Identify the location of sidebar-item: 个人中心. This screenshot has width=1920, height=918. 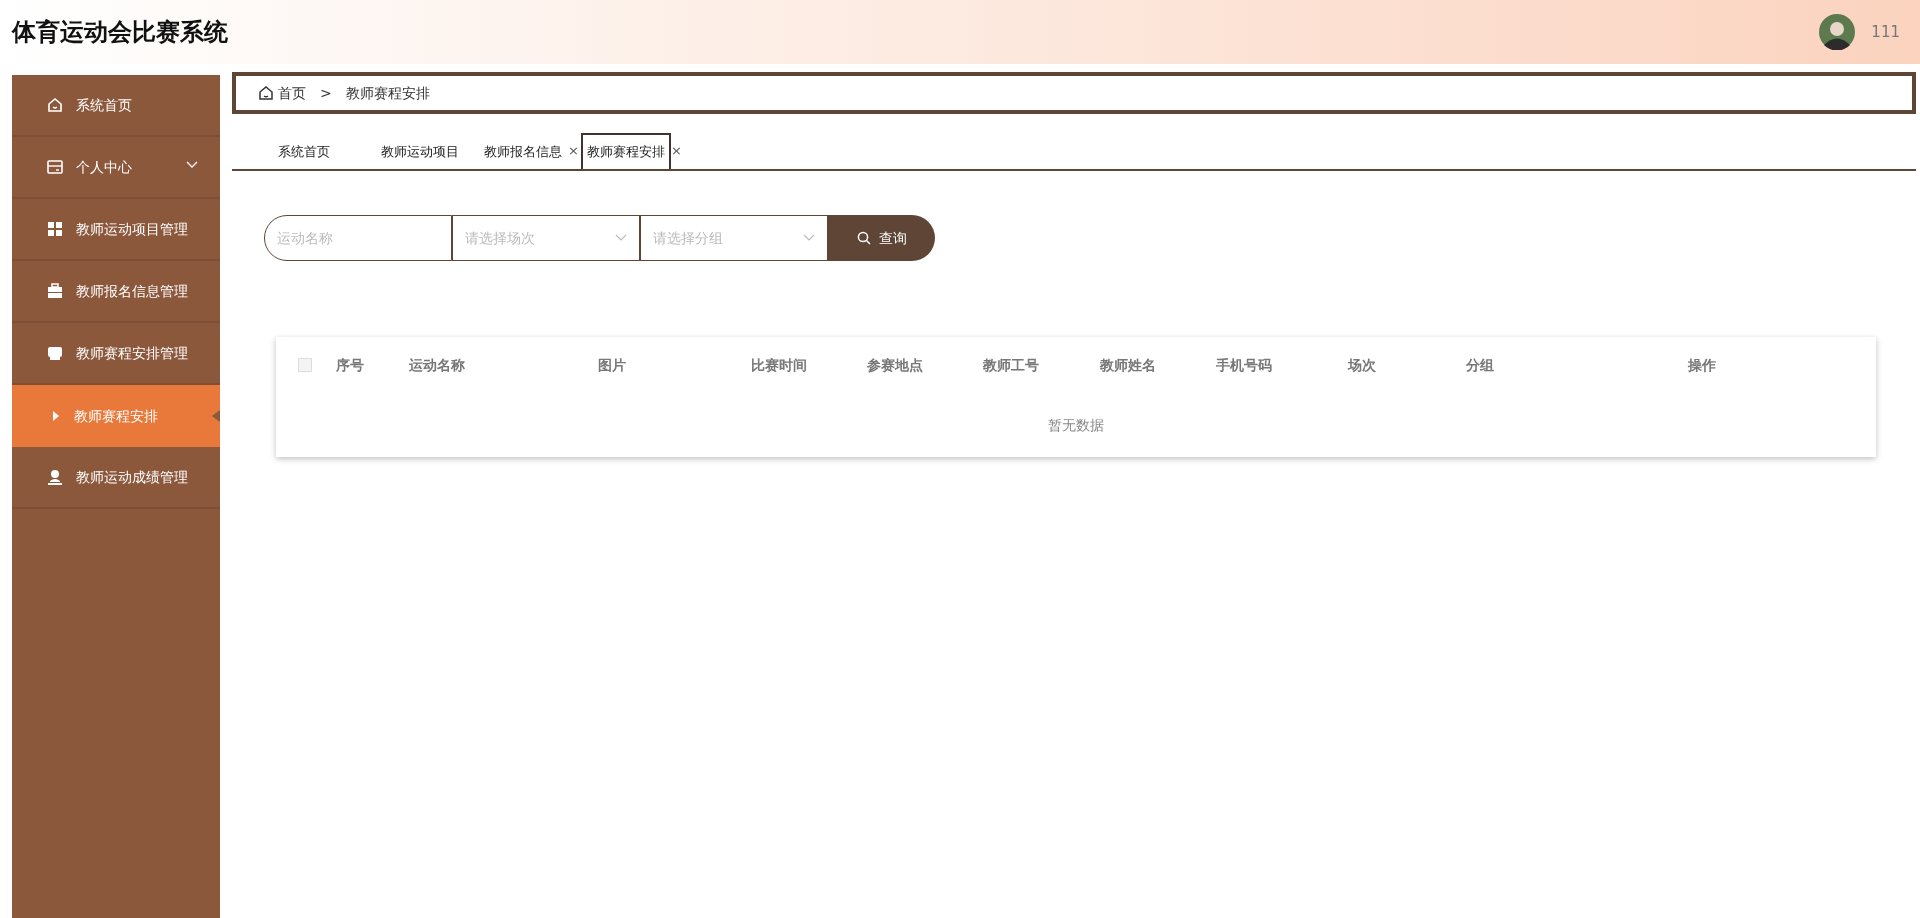
(116, 168).